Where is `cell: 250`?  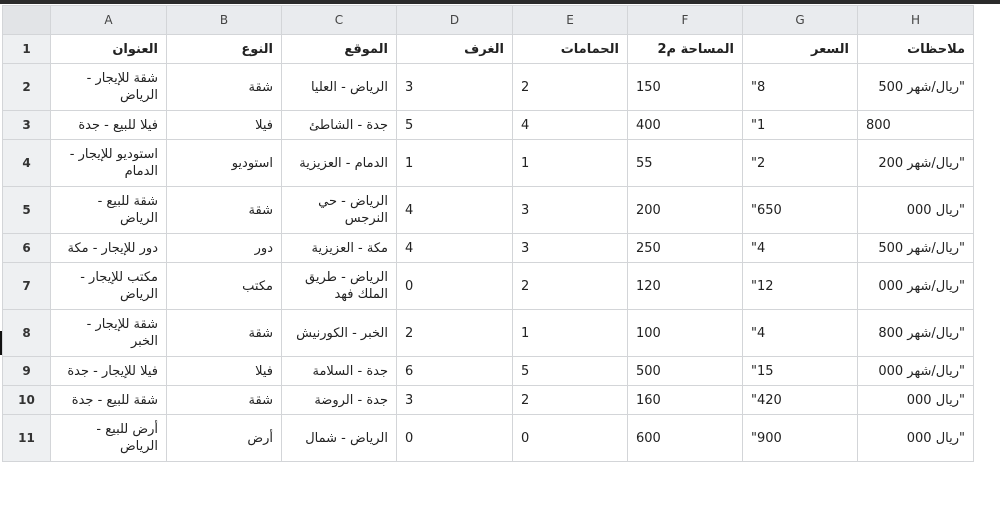
cell: 250 is located at coordinates (685, 248).